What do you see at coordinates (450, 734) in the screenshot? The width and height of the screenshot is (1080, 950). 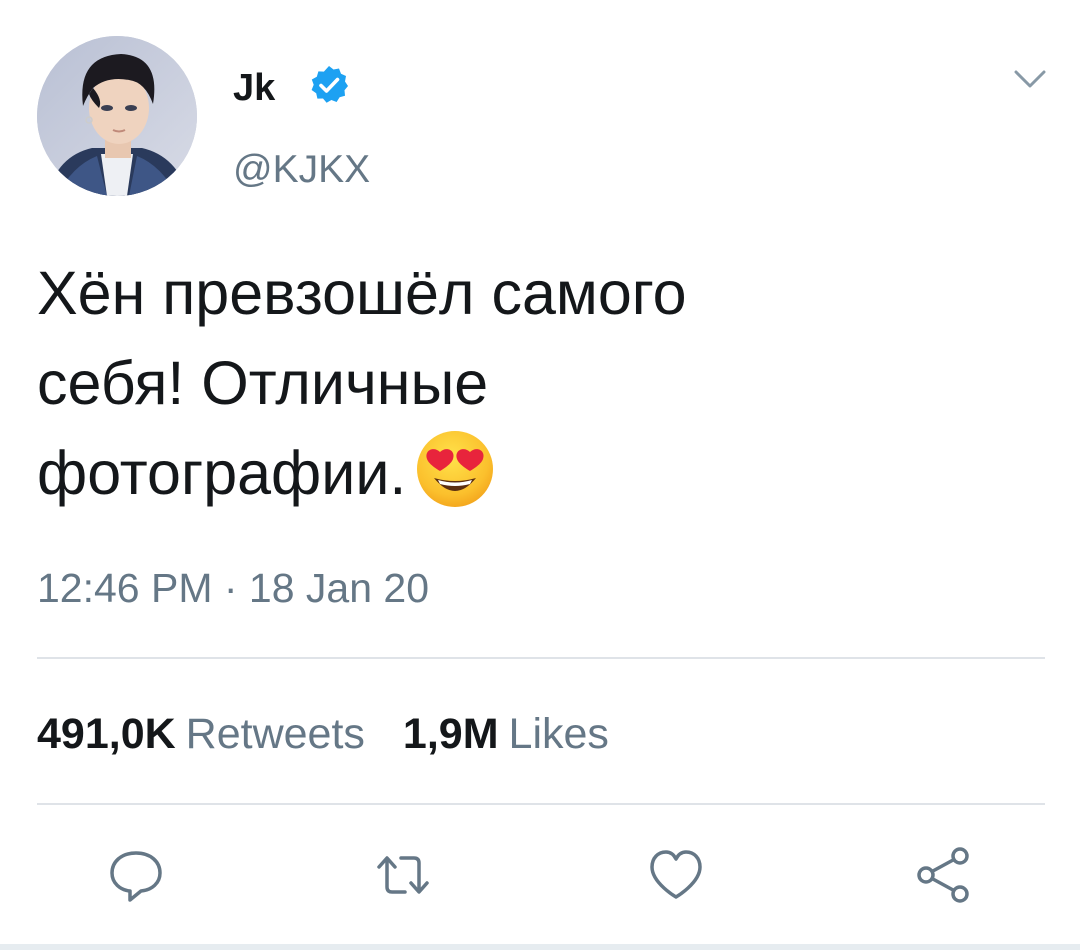 I see `likes-count: 1,9M` at bounding box center [450, 734].